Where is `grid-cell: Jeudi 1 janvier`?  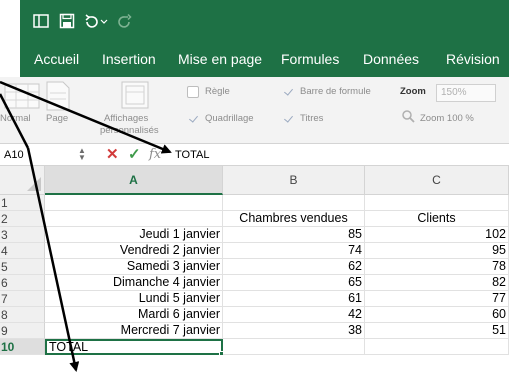
grid-cell: Jeudi 1 janvier is located at coordinates (134, 235).